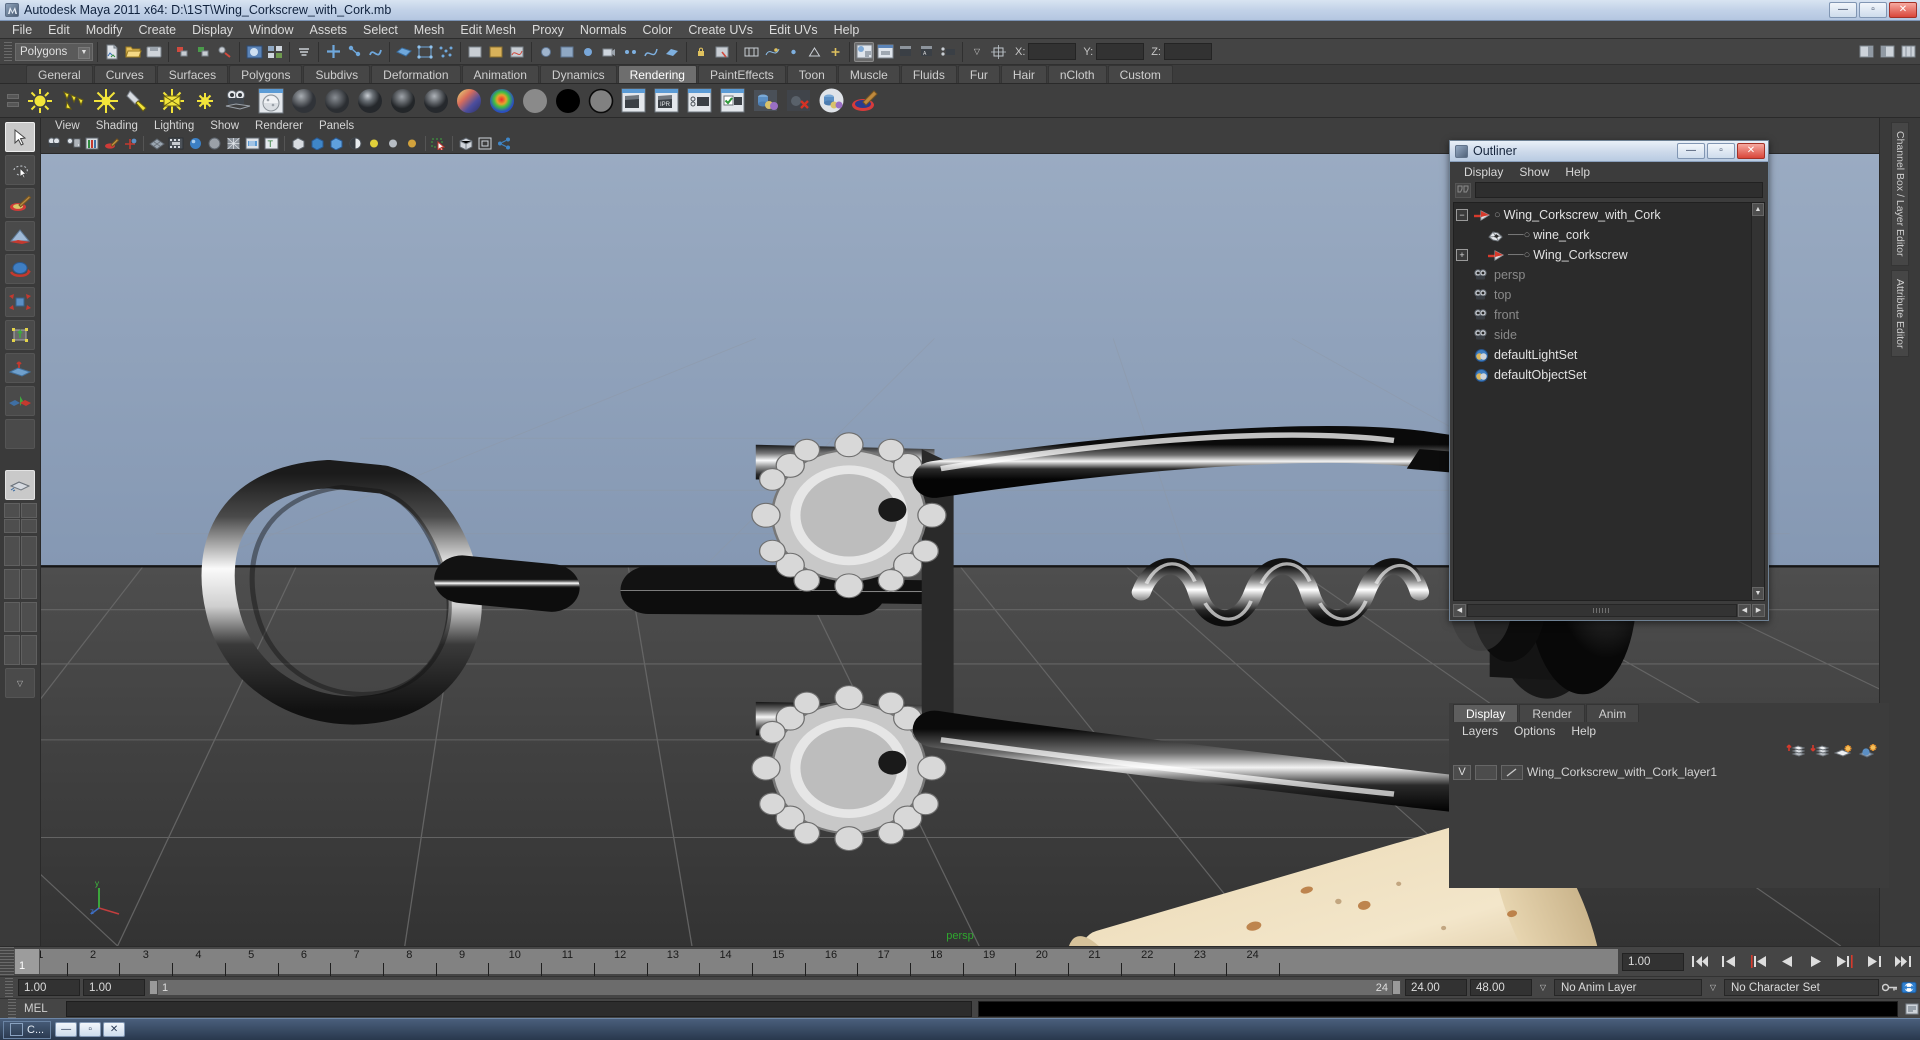 Image resolution: width=1920 pixels, height=1040 pixels. Describe the element at coordinates (12, 1008) in the screenshot. I see `command-line-grip` at that location.